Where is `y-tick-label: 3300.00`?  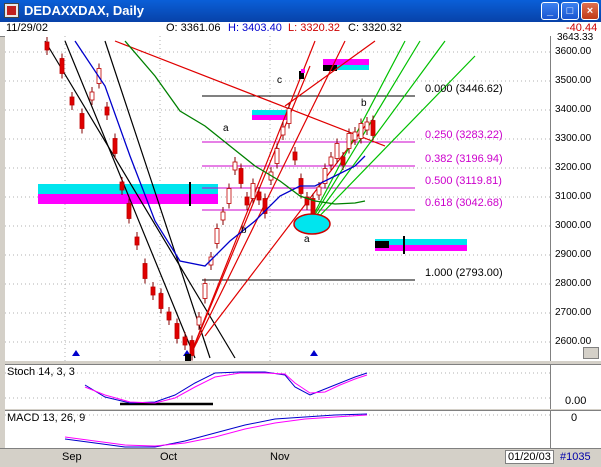 y-tick-label: 3300.00 is located at coordinates (573, 138).